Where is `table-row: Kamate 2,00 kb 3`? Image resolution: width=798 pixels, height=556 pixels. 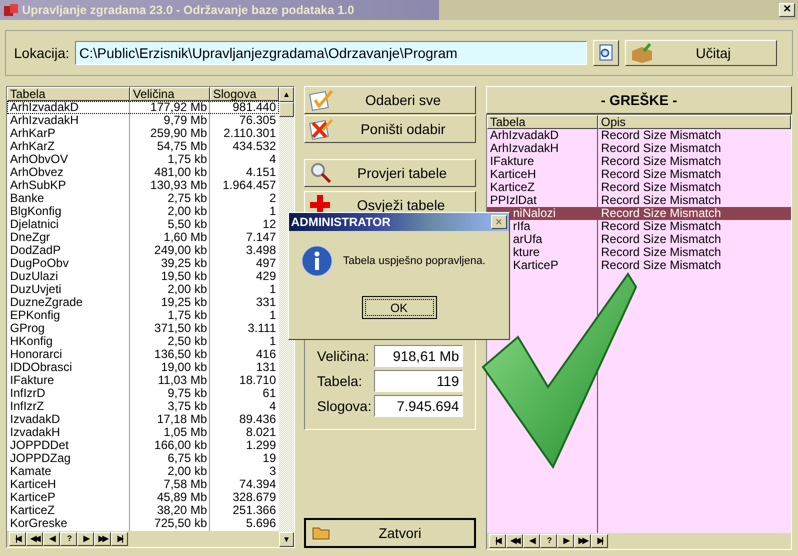 table-row: Kamate 2,00 kb 3 is located at coordinates (143, 471).